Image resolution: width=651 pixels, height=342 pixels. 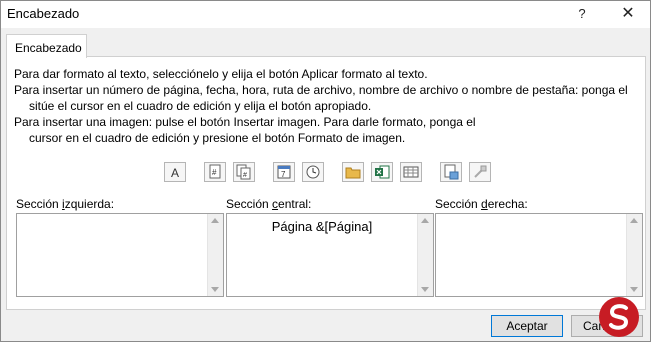 I want to click on header-toolbar: A # # 7, so click(x=326, y=173).